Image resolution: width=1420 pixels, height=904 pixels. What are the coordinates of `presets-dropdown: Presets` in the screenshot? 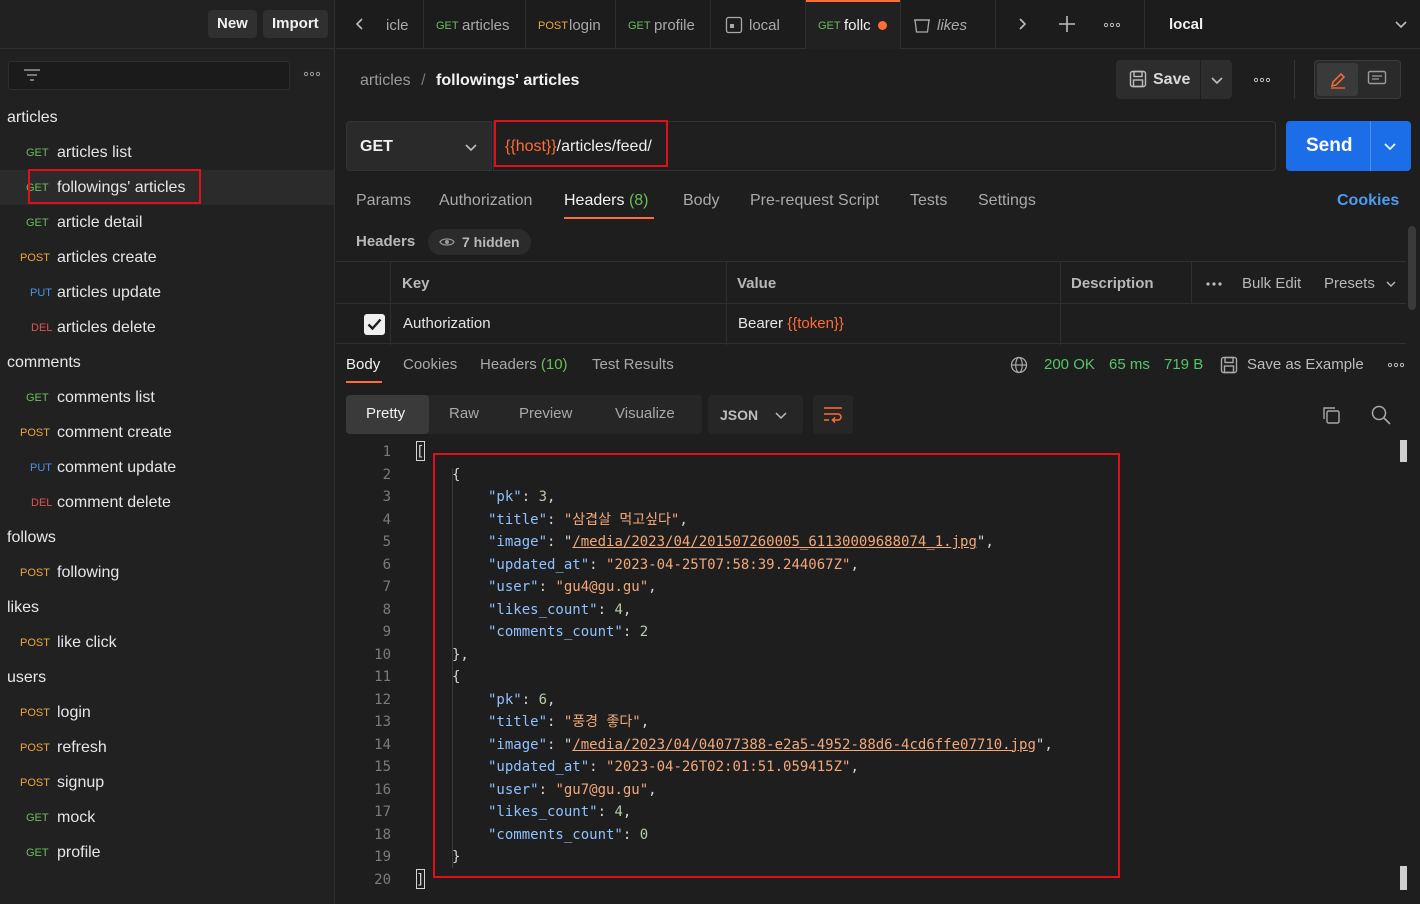 It's located at (1349, 284).